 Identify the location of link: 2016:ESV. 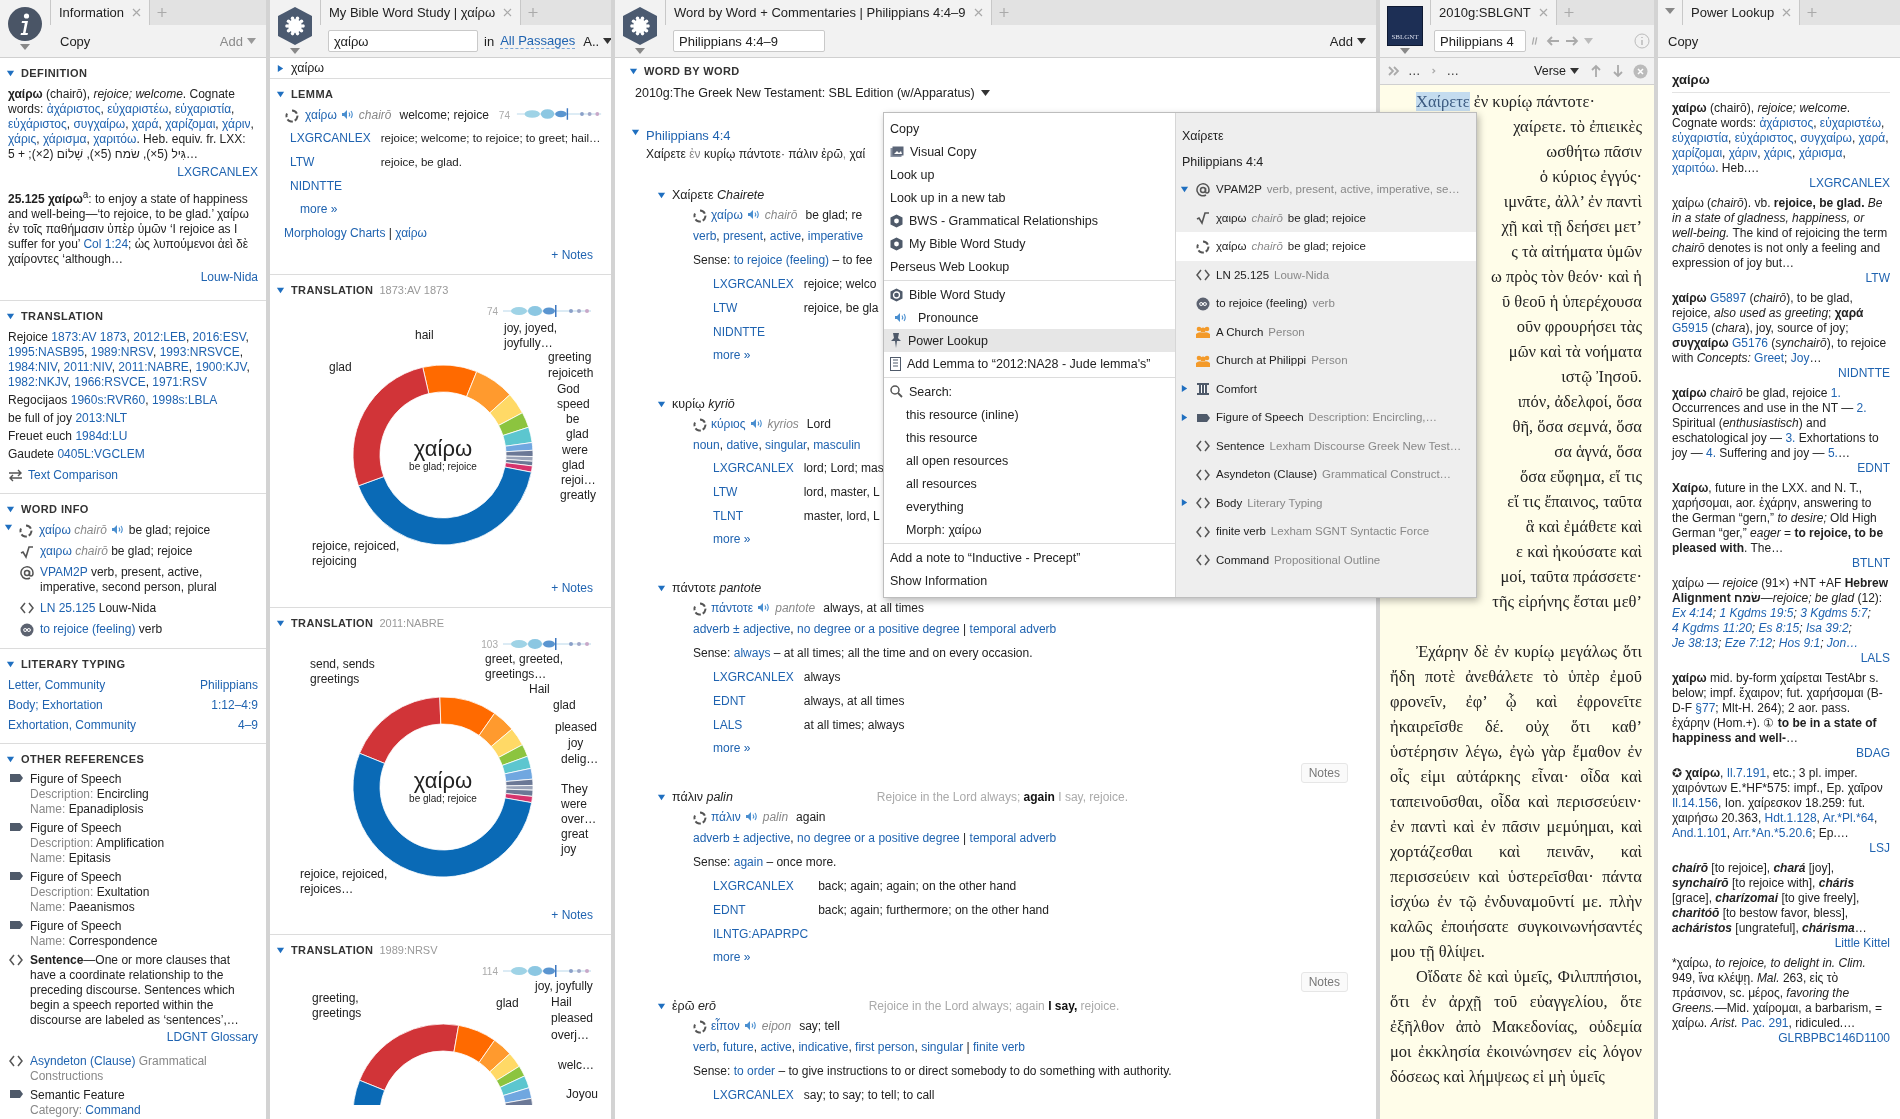
(219, 337).